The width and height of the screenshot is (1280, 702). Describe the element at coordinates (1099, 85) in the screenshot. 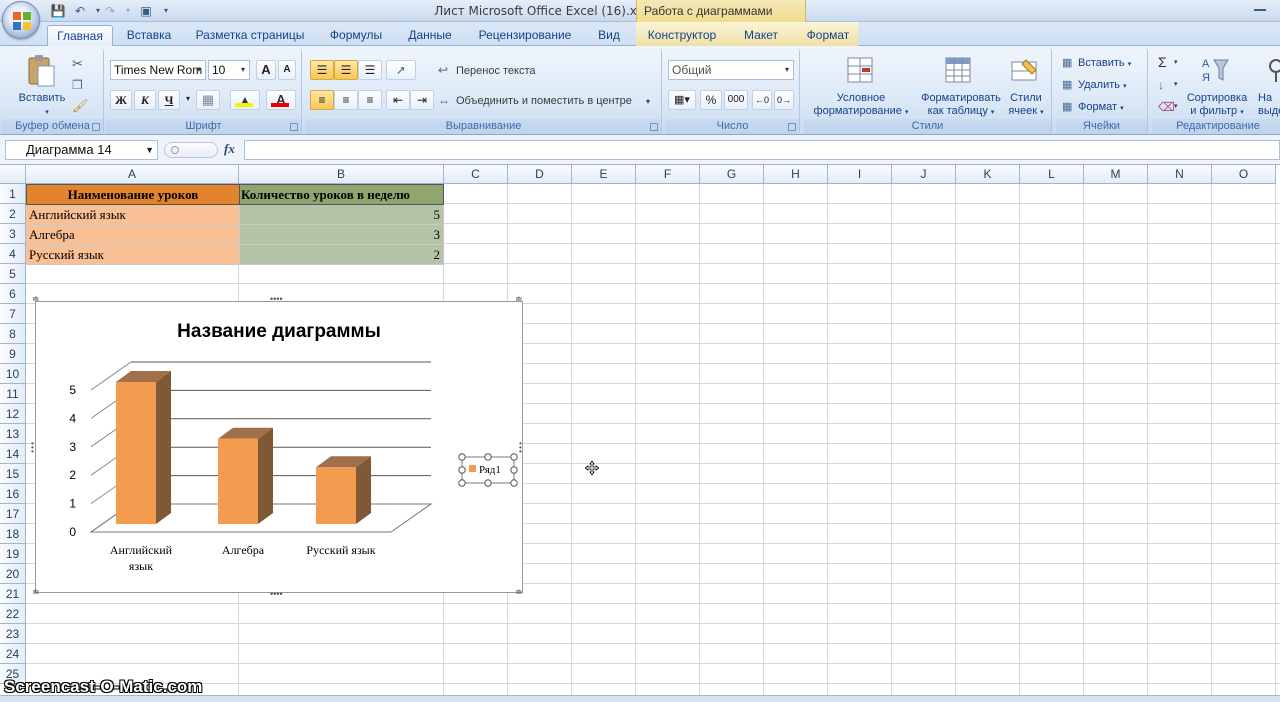

I see `delete-cells-button: Удалить` at that location.